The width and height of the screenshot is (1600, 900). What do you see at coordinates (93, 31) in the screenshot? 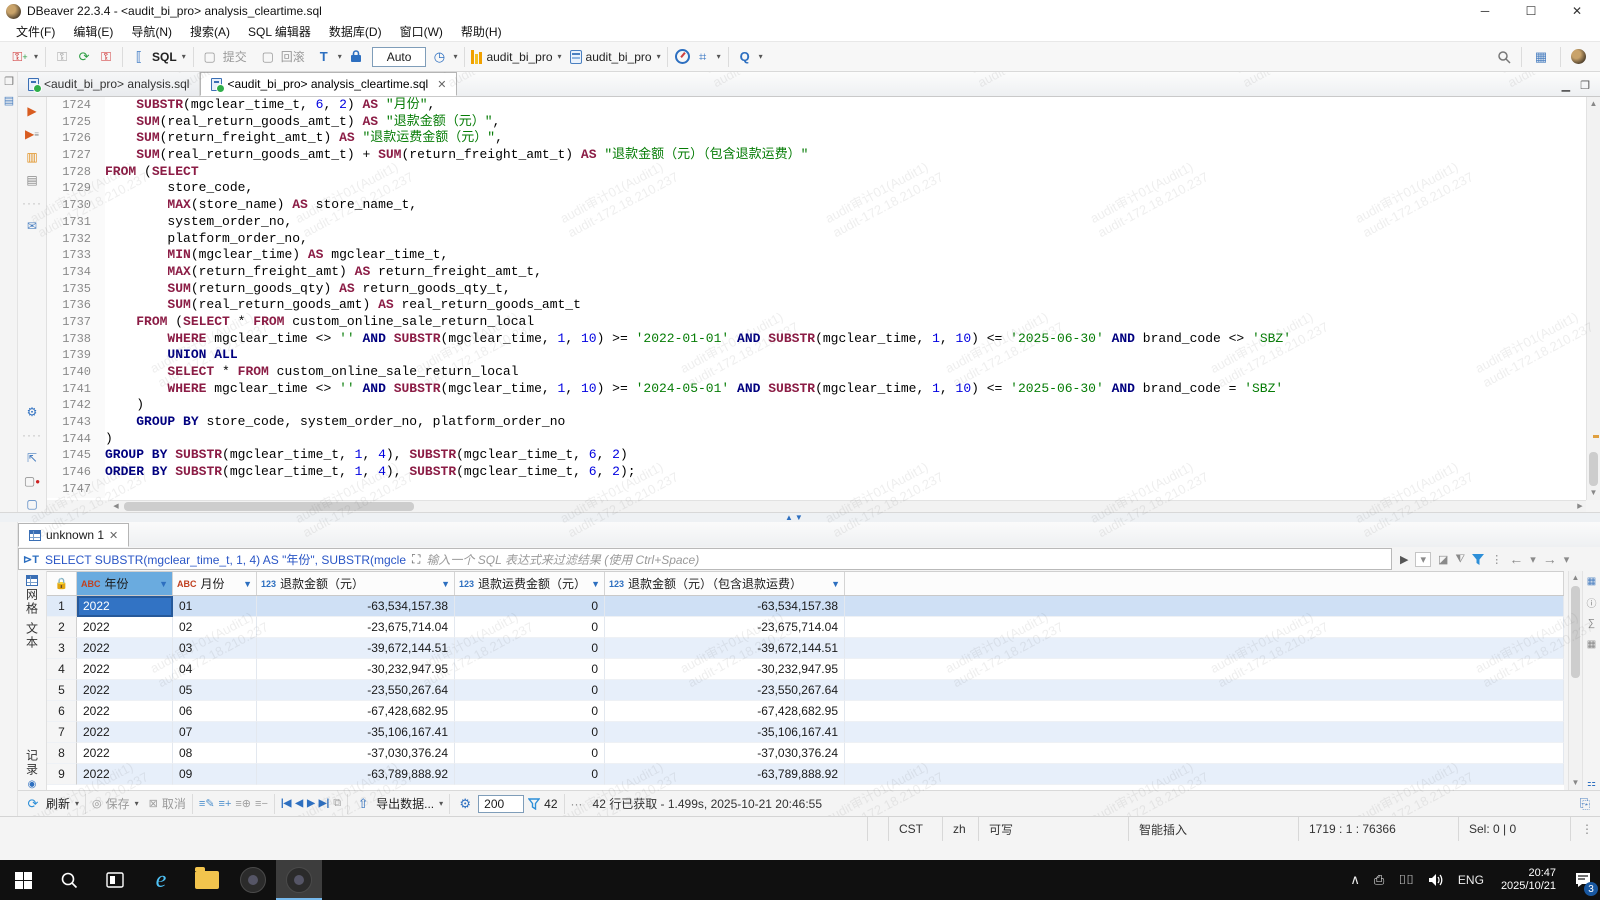
I see `menu-item-1: 编辑(E)` at bounding box center [93, 31].